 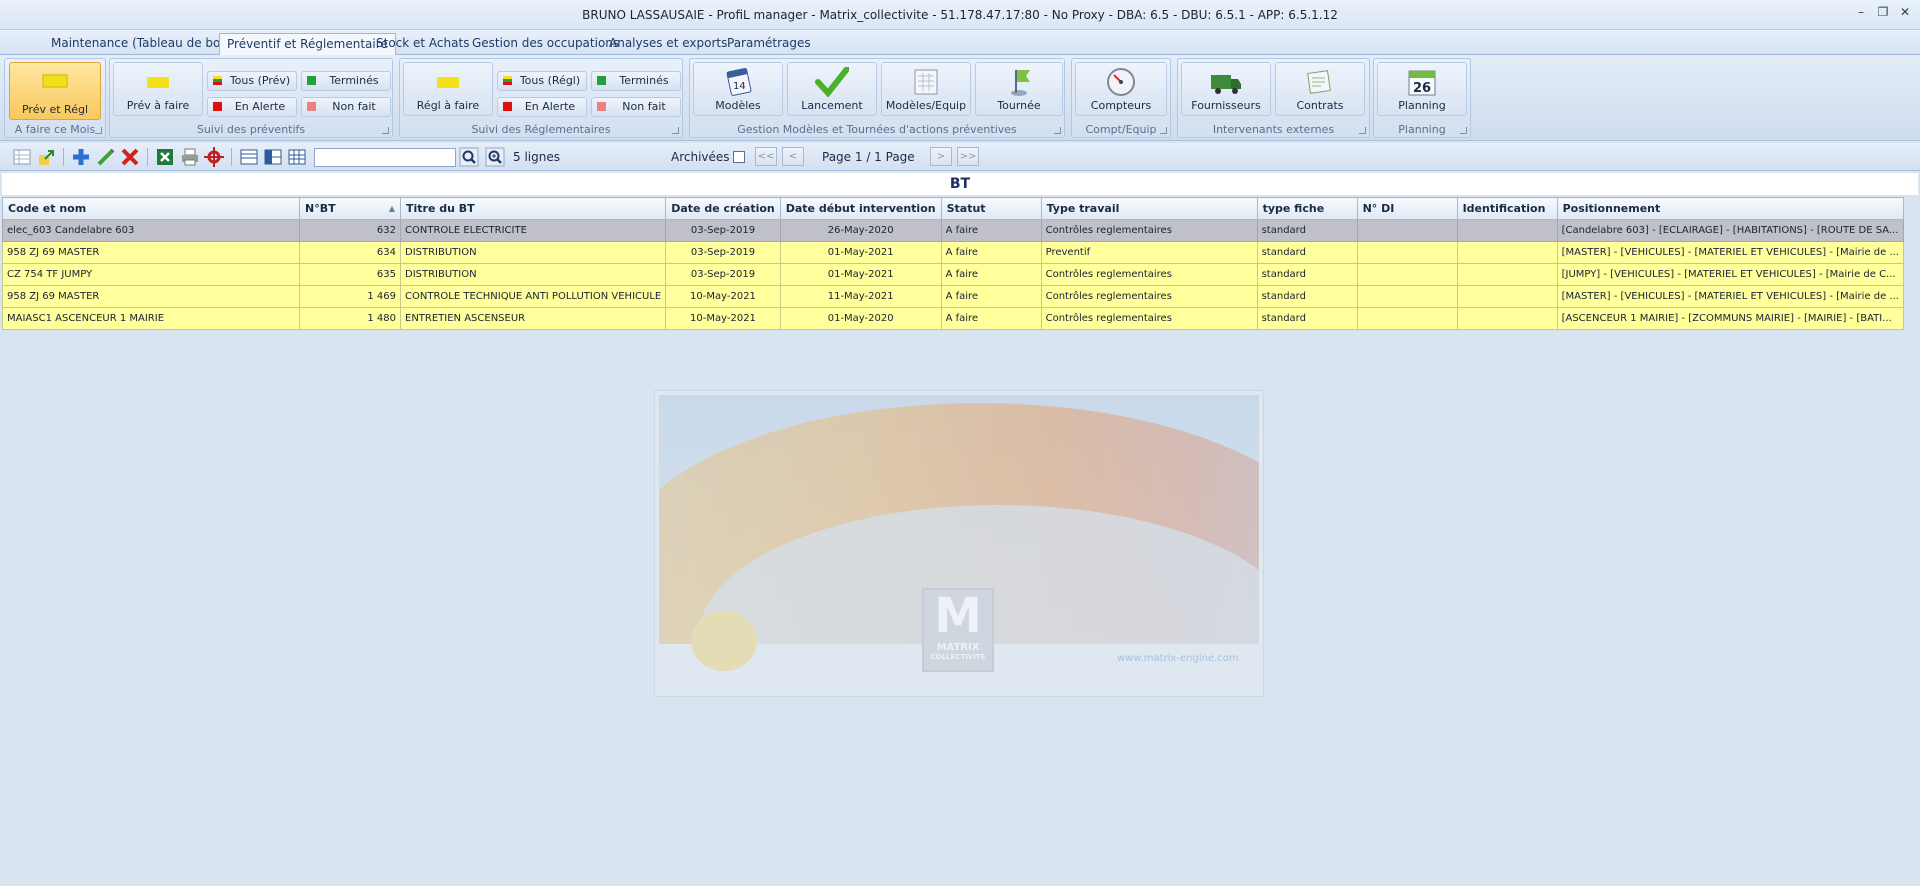 I want to click on contrats-button: Contrats, so click(x=1320, y=89).